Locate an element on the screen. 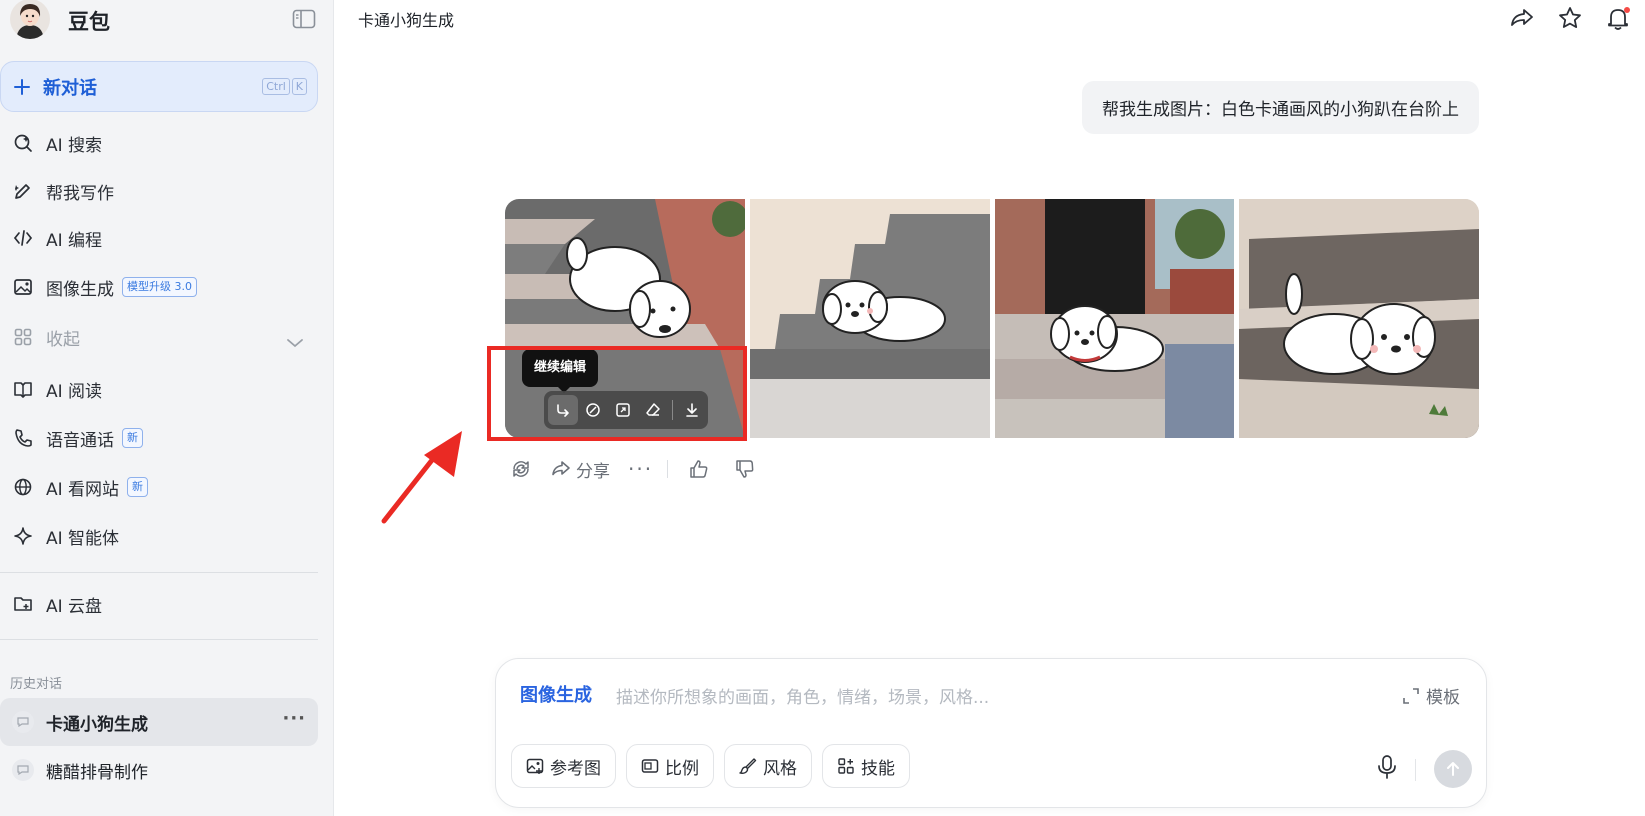  brush-icon is located at coordinates (748, 766).